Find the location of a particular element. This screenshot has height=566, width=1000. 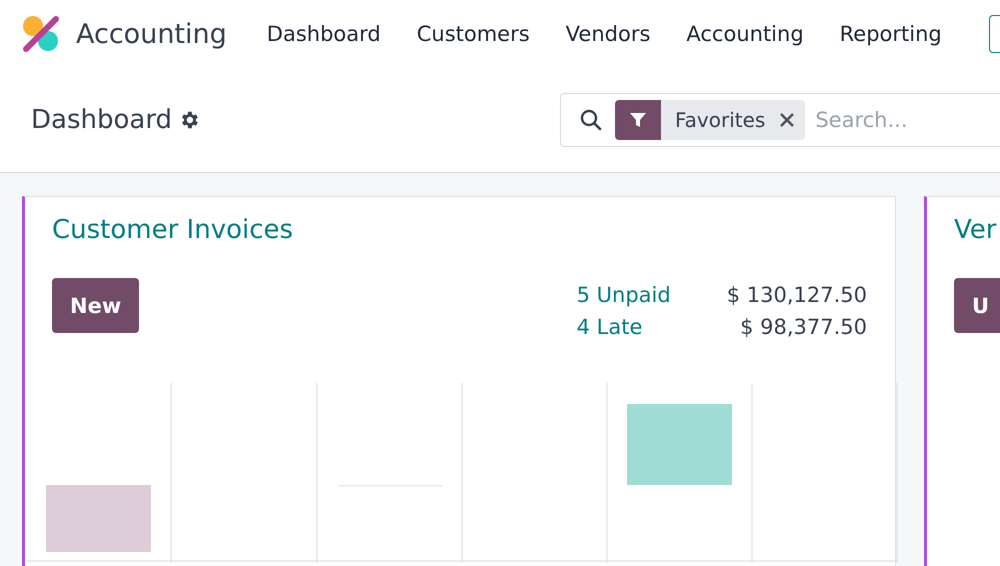

filter-facet-icon is located at coordinates (638, 120).